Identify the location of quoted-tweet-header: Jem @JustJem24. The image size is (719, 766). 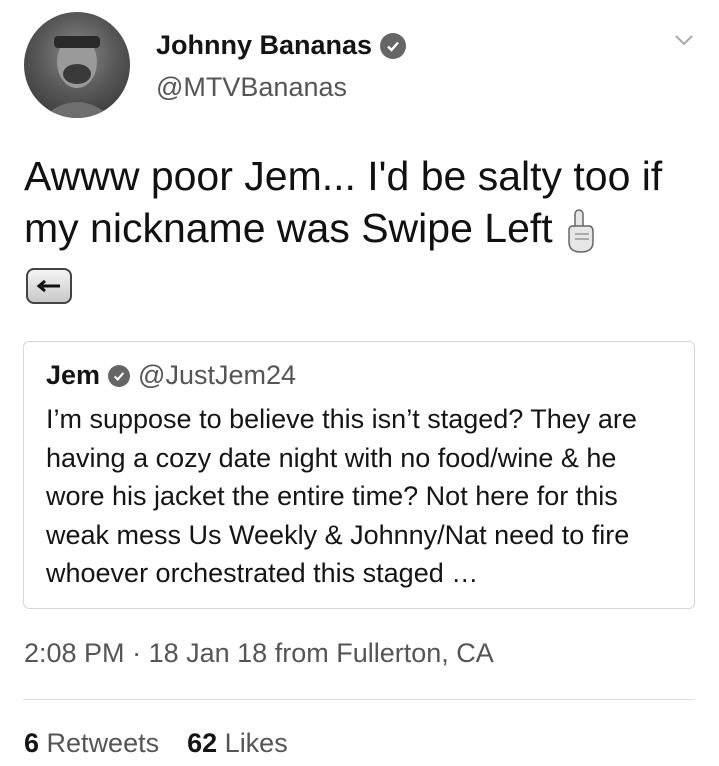
(171, 375).